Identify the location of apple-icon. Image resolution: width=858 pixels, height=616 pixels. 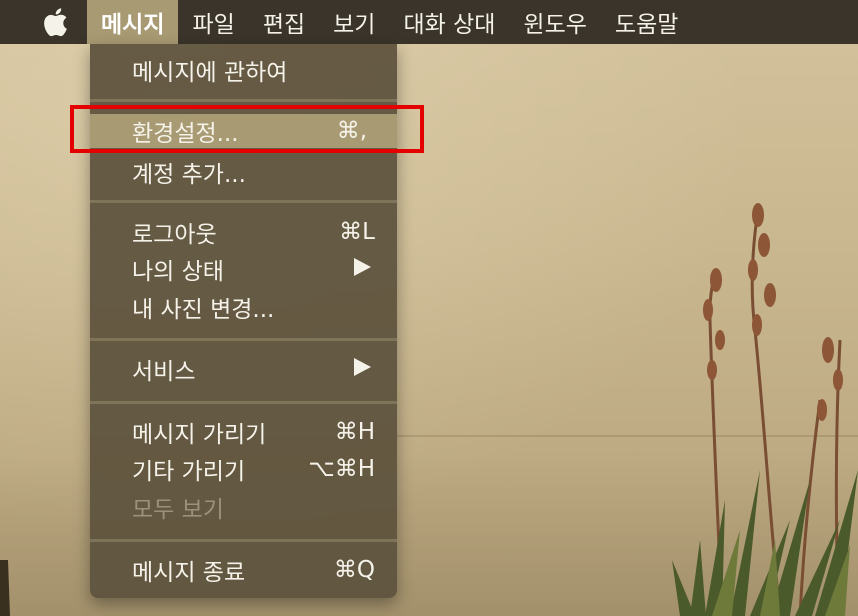
(55, 22).